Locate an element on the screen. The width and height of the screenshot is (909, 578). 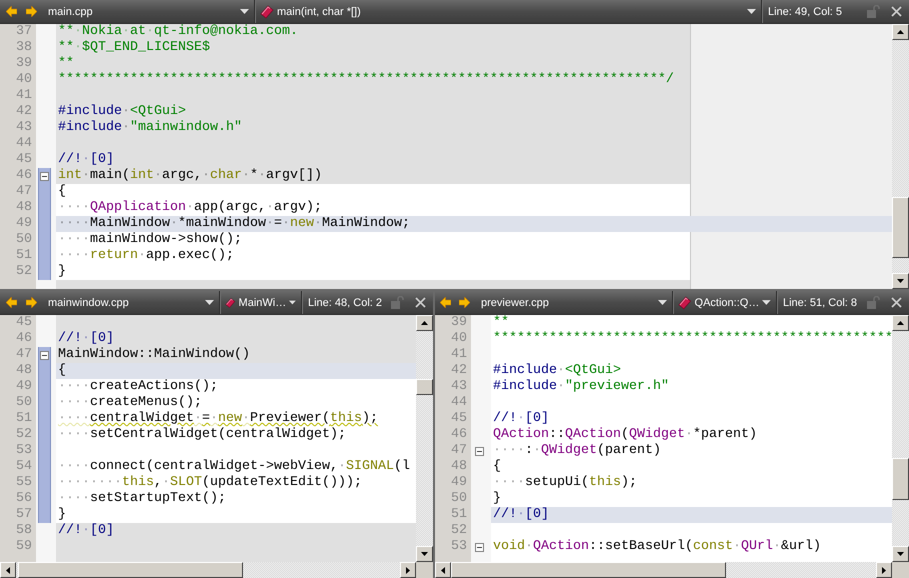
line-number: 38 is located at coordinates (24, 48).